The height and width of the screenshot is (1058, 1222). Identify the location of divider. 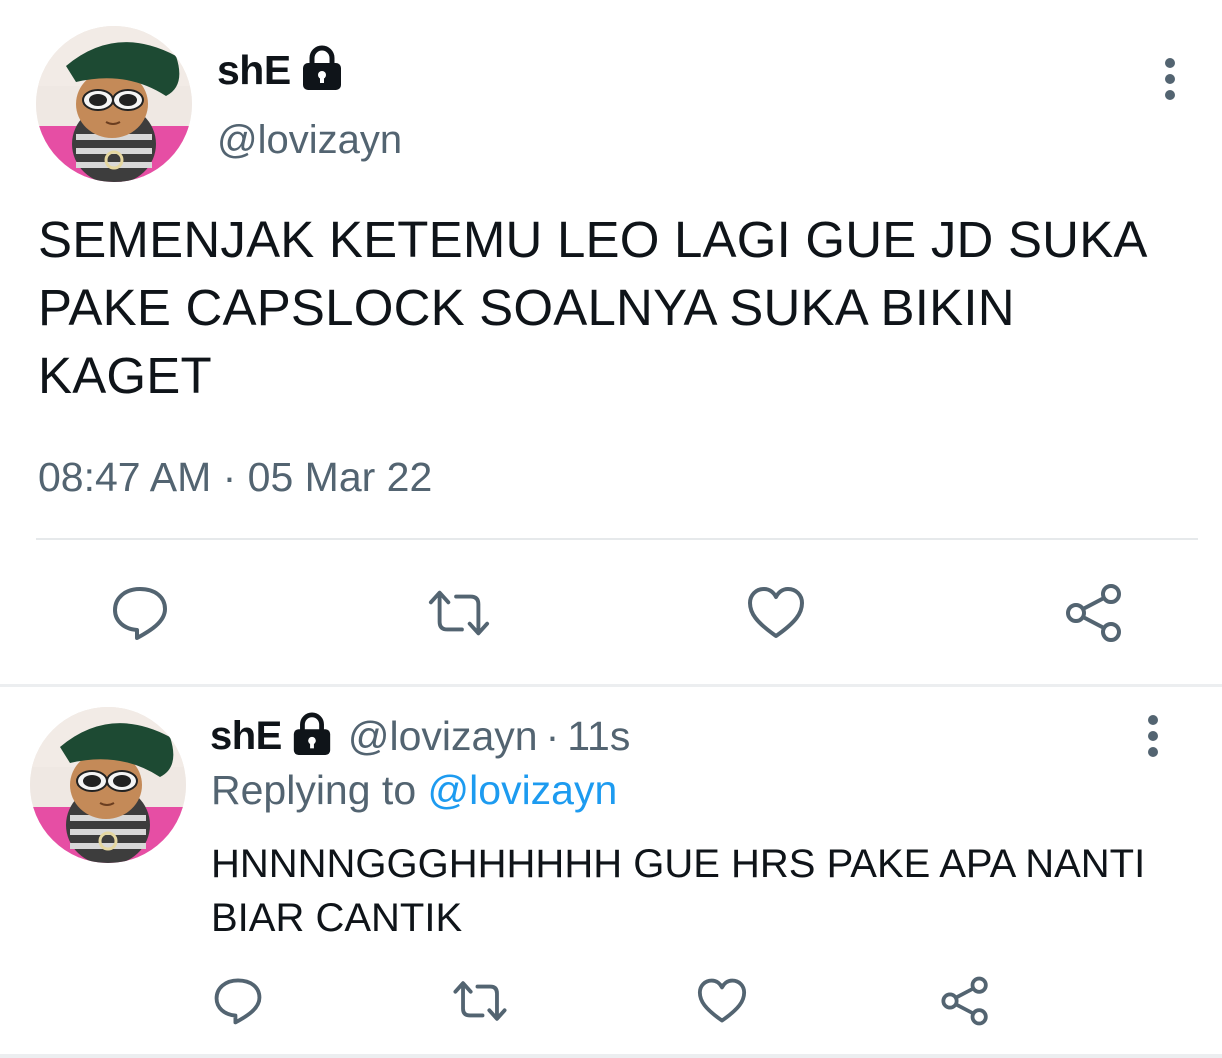
(617, 539).